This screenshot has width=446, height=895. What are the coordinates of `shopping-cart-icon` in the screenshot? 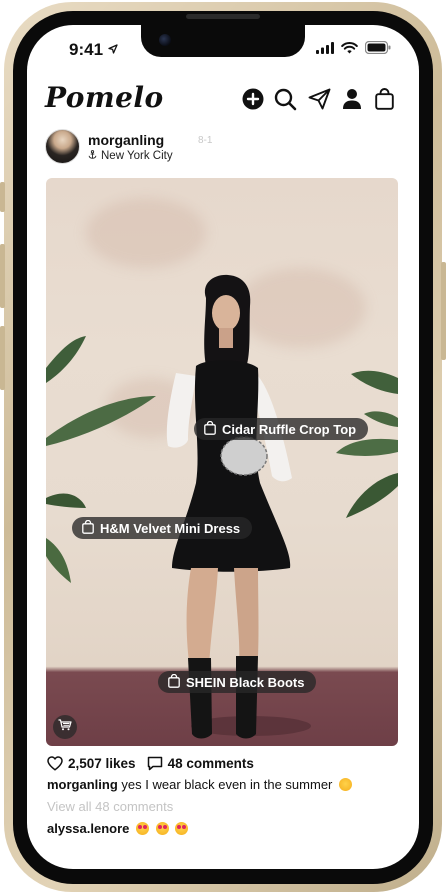 It's located at (65, 727).